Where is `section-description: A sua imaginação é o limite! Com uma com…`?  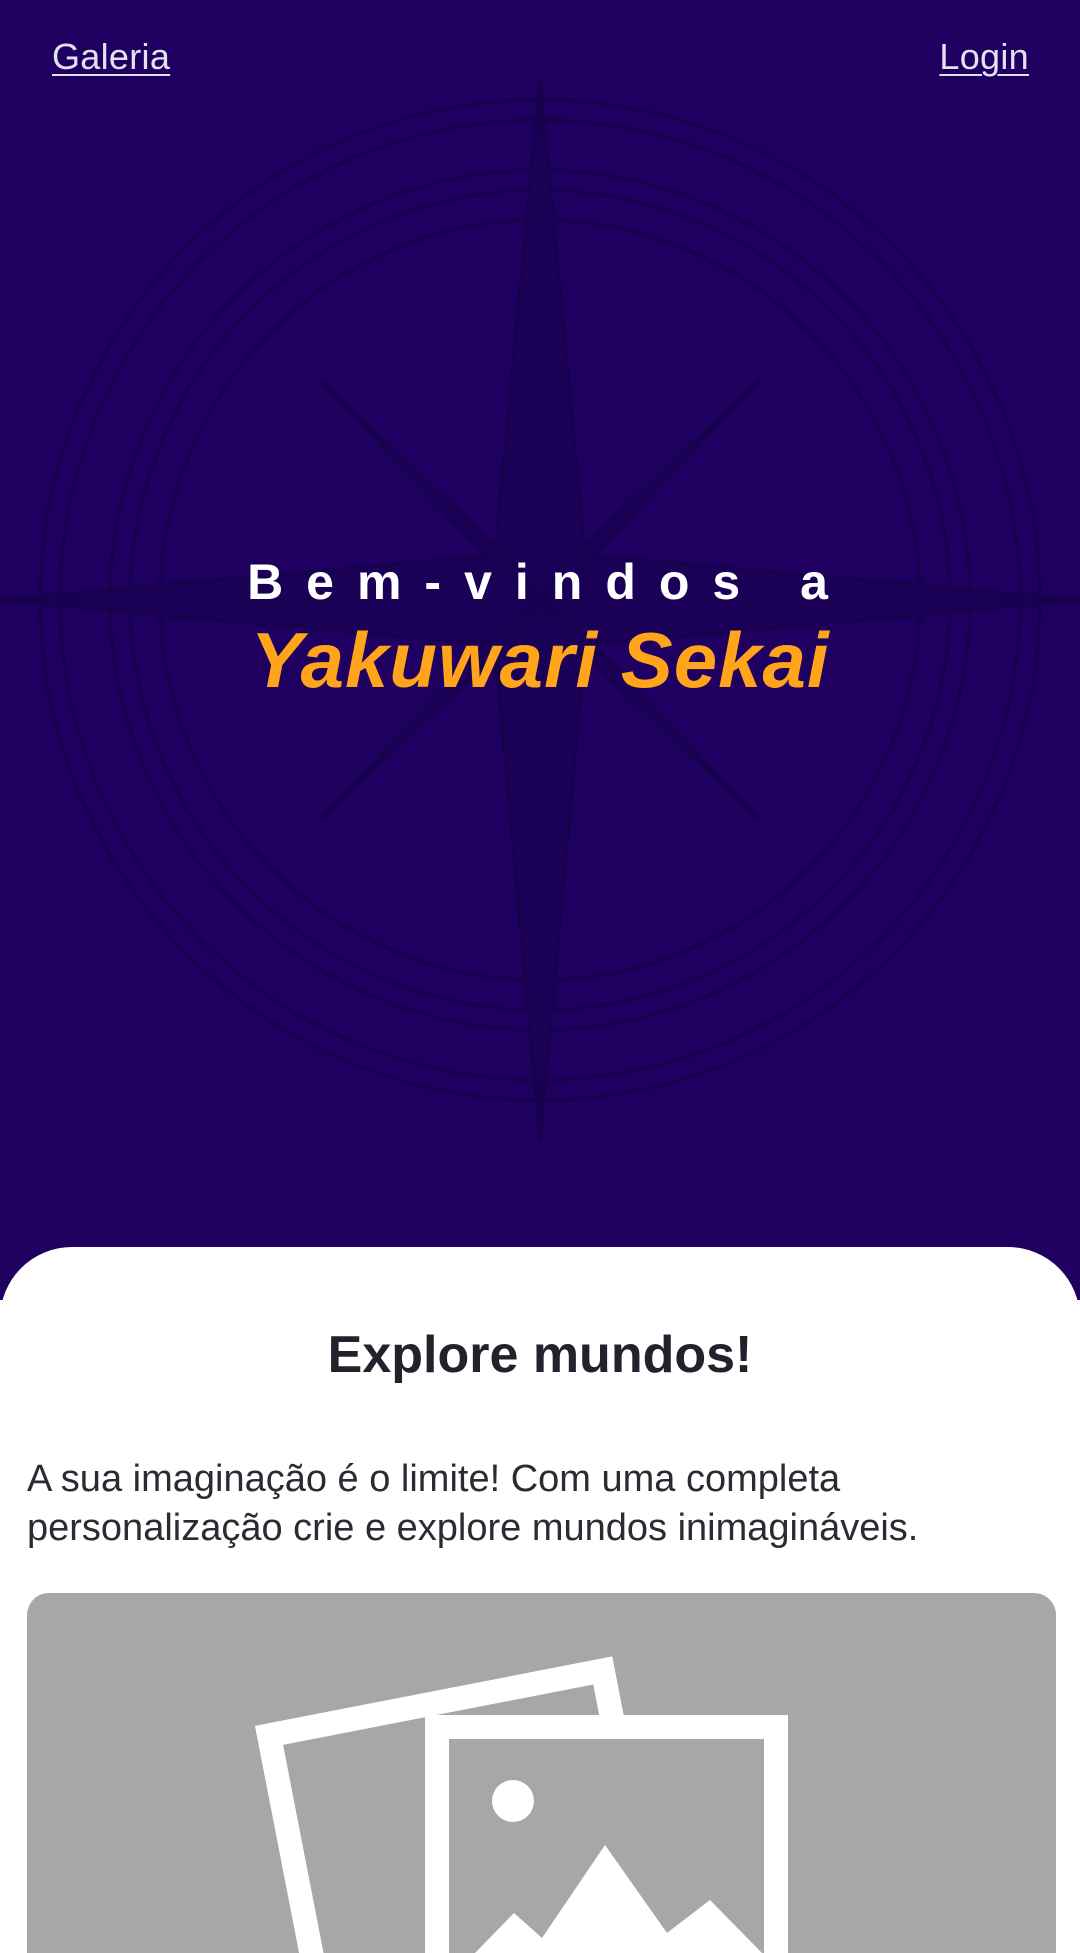
section-description: A sua imaginação é o limite! Com uma com… is located at coordinates (473, 1503).